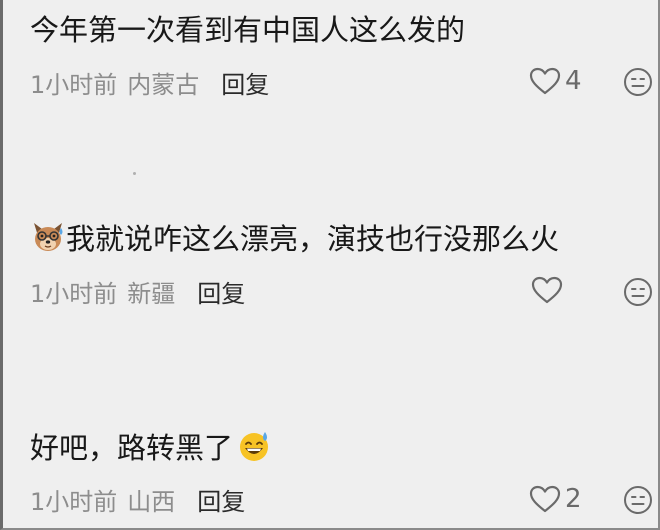 The image size is (660, 530). What do you see at coordinates (48, 241) in the screenshot?
I see `dog-face-emoji` at bounding box center [48, 241].